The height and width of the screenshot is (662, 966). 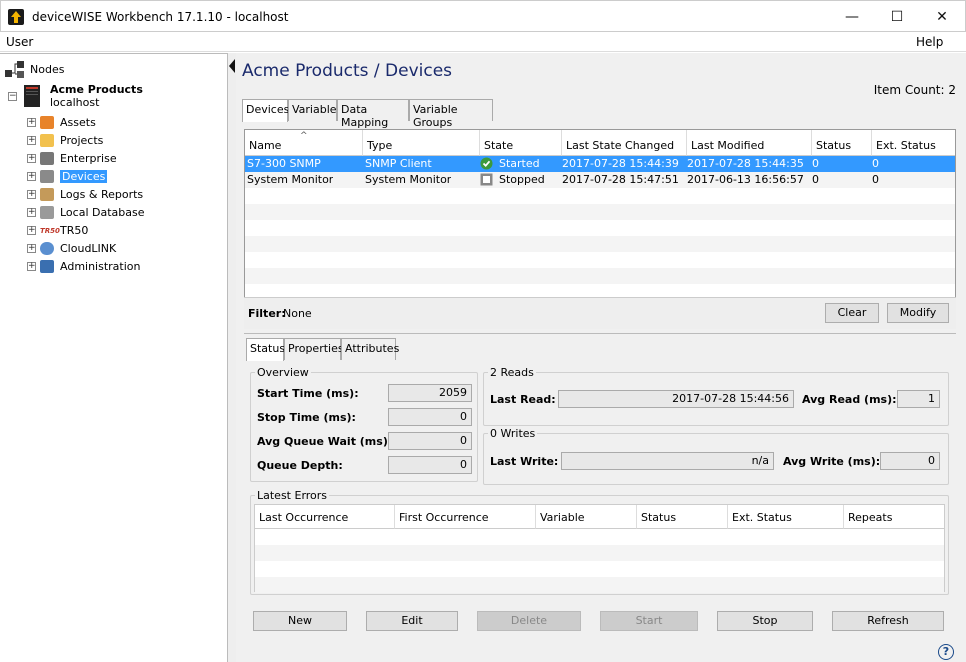 I want to click on last-write-label: Last Write:, so click(x=524, y=461).